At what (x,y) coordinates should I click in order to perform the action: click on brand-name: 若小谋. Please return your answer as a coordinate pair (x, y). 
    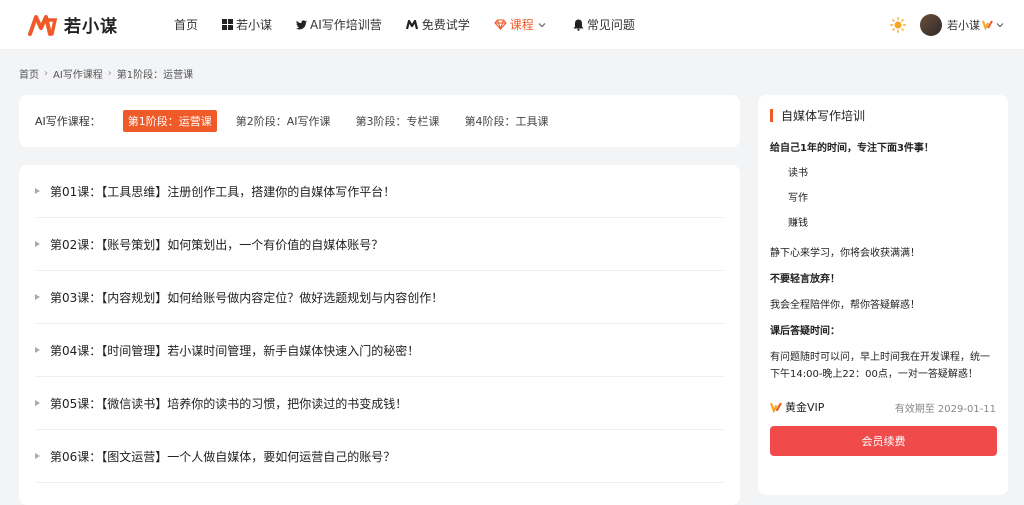
    Looking at the image, I should click on (91, 27).